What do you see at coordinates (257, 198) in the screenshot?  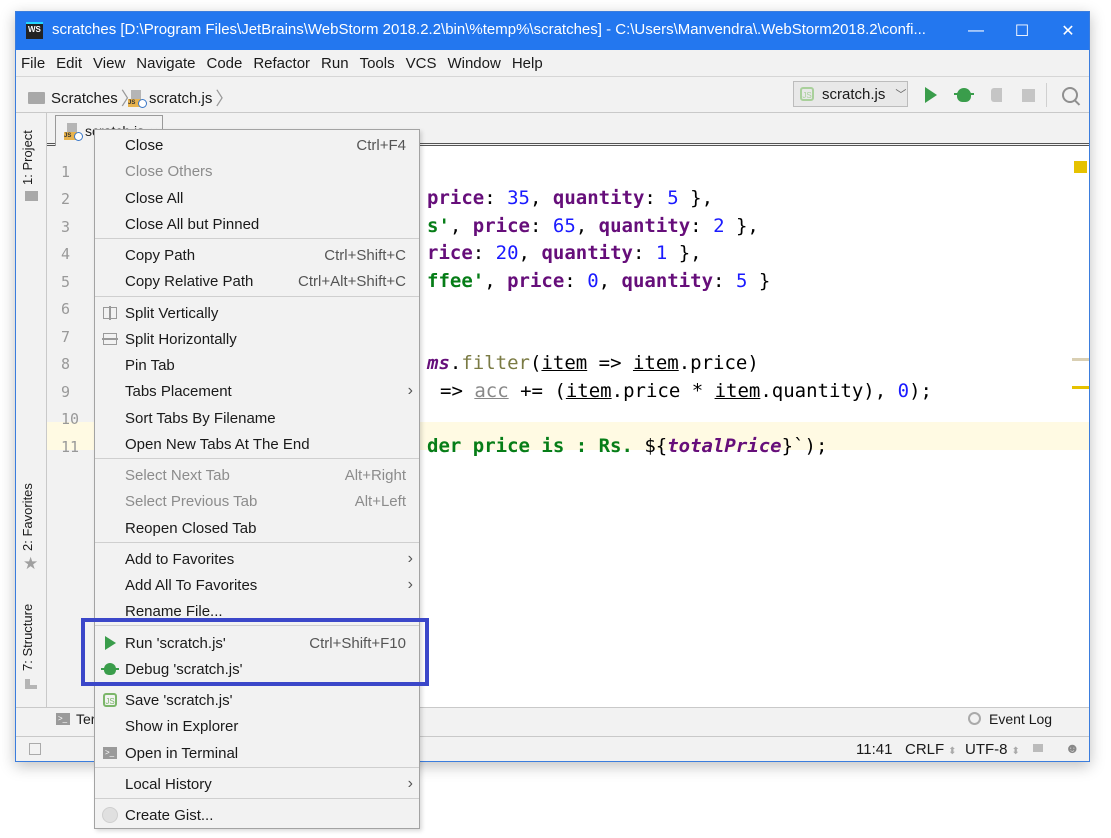 I see `menu-item-close-all: Close All` at bounding box center [257, 198].